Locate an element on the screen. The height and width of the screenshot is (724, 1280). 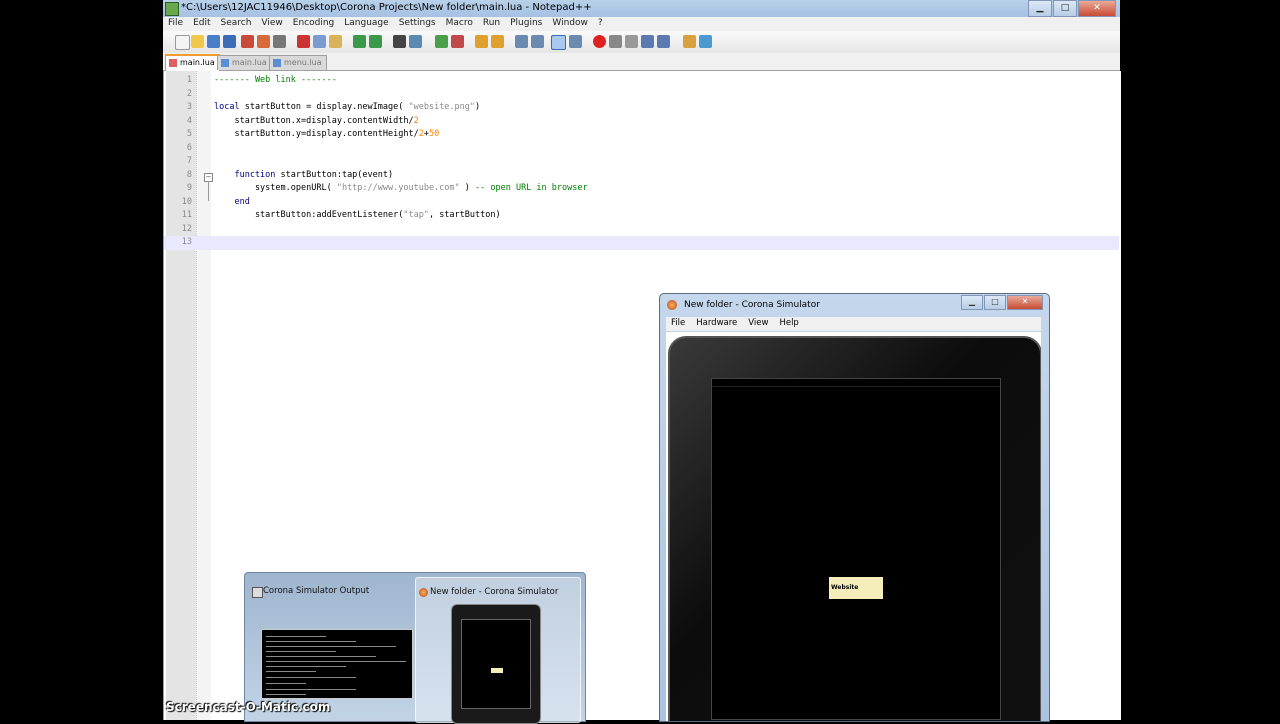
line-number: 12 is located at coordinates (186, 228).